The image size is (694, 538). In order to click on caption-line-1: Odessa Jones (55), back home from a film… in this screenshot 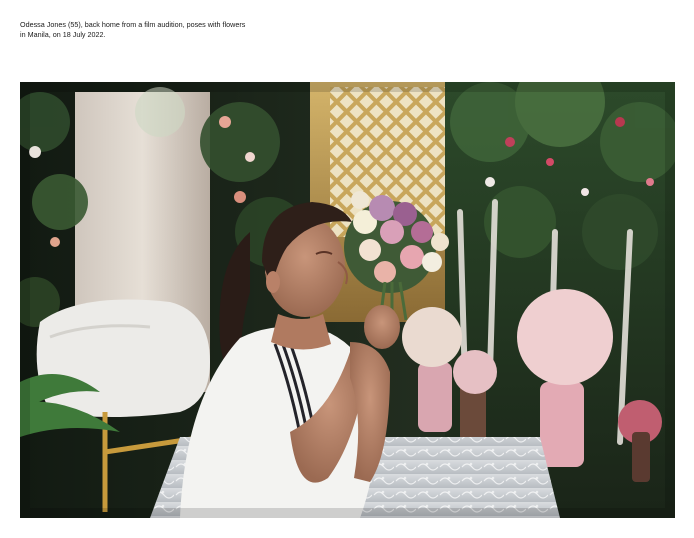, I will do `click(133, 24)`.